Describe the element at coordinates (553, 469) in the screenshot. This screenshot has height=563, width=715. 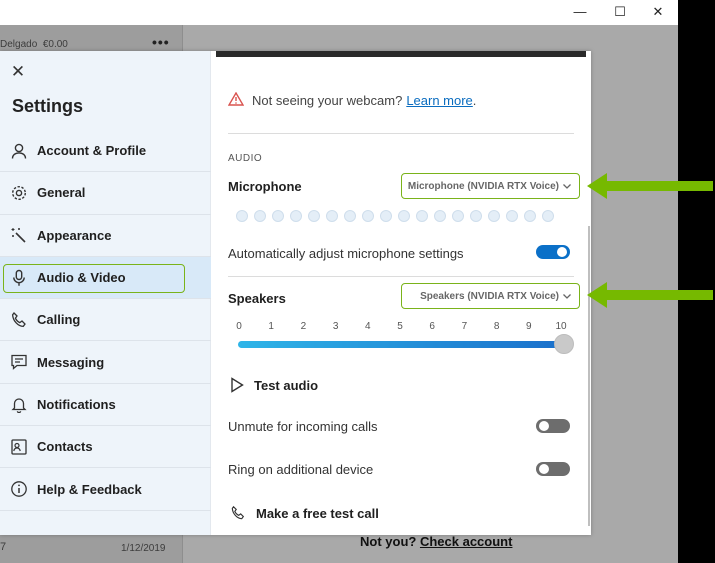
I see `ring-additional-toggle` at that location.